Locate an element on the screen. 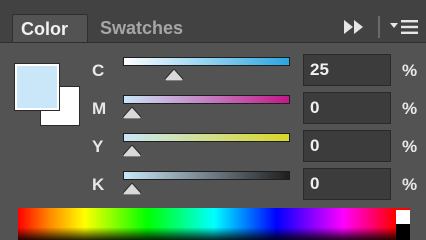 Image resolution: width=426 pixels, height=240 pixels. channel-label-cyan: C is located at coordinates (98, 70).